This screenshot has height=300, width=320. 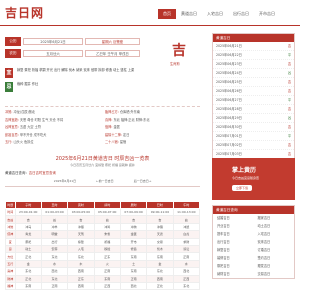 I want to click on table-cell: 入宅, so click(x=81, y=249).